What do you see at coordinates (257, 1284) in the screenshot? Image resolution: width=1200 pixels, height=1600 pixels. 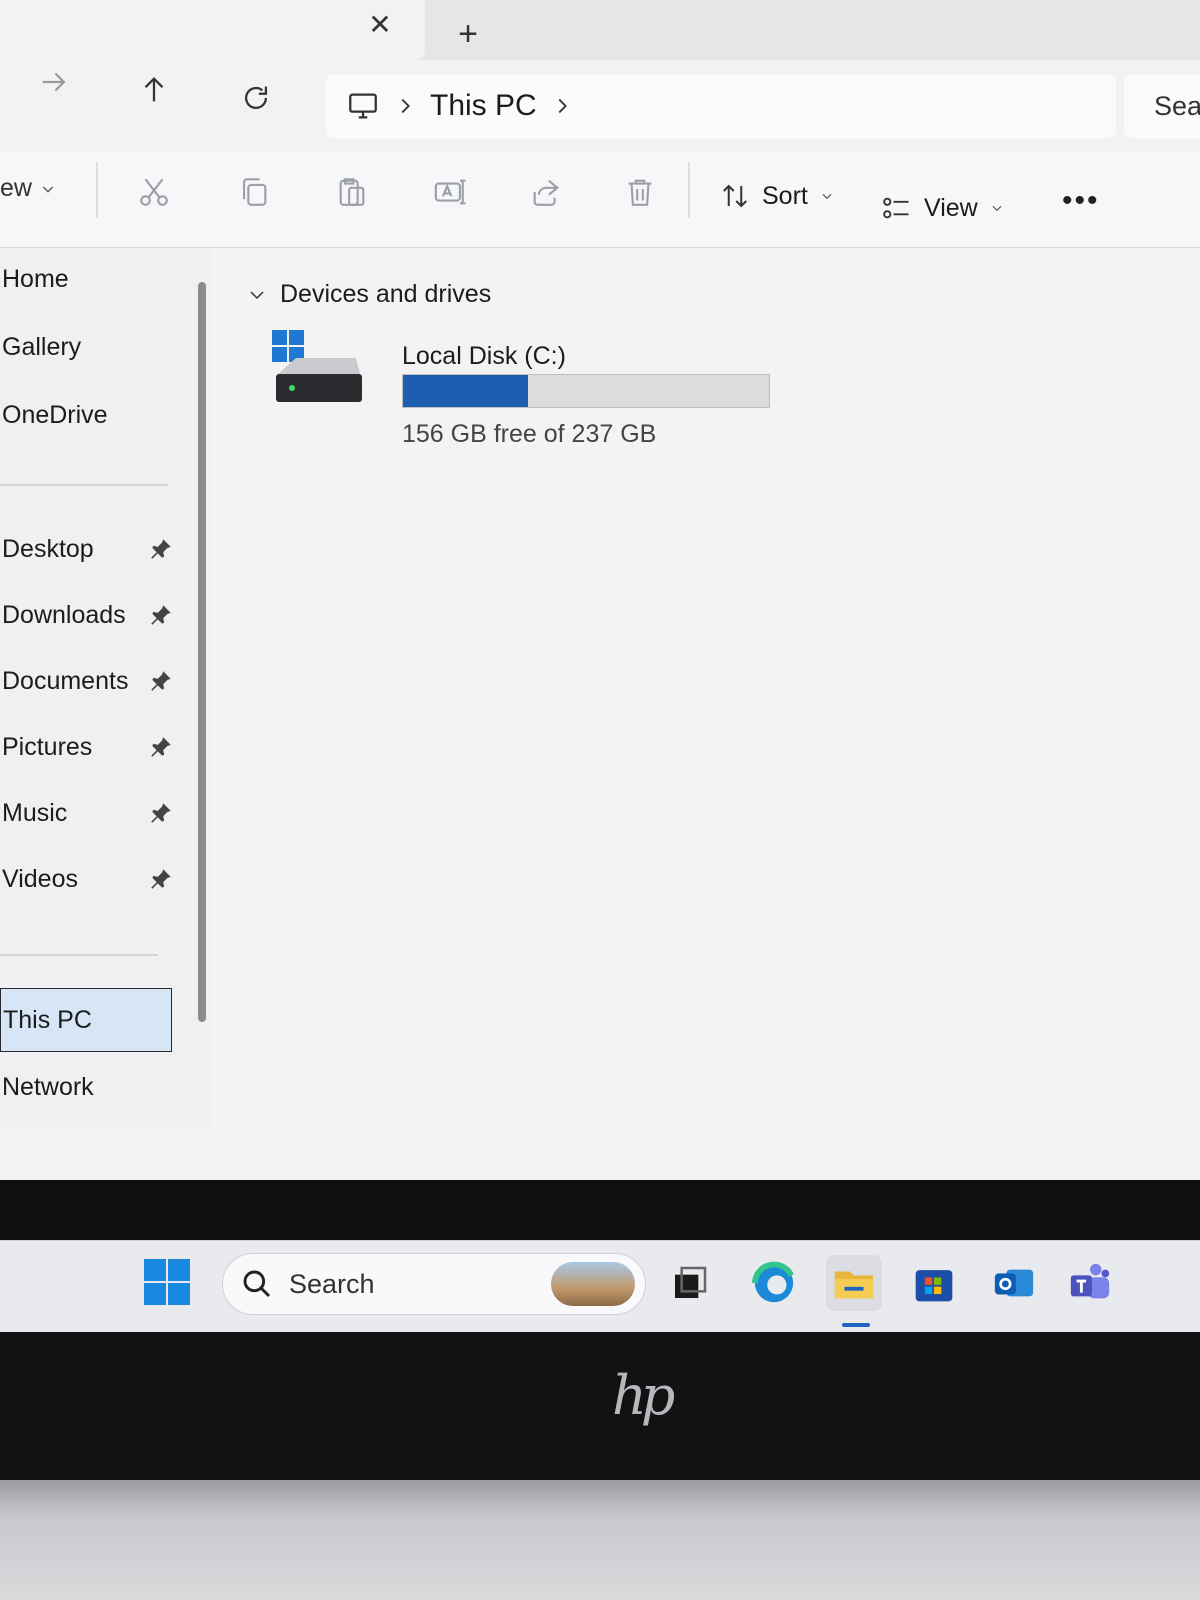 I see `search-icon` at bounding box center [257, 1284].